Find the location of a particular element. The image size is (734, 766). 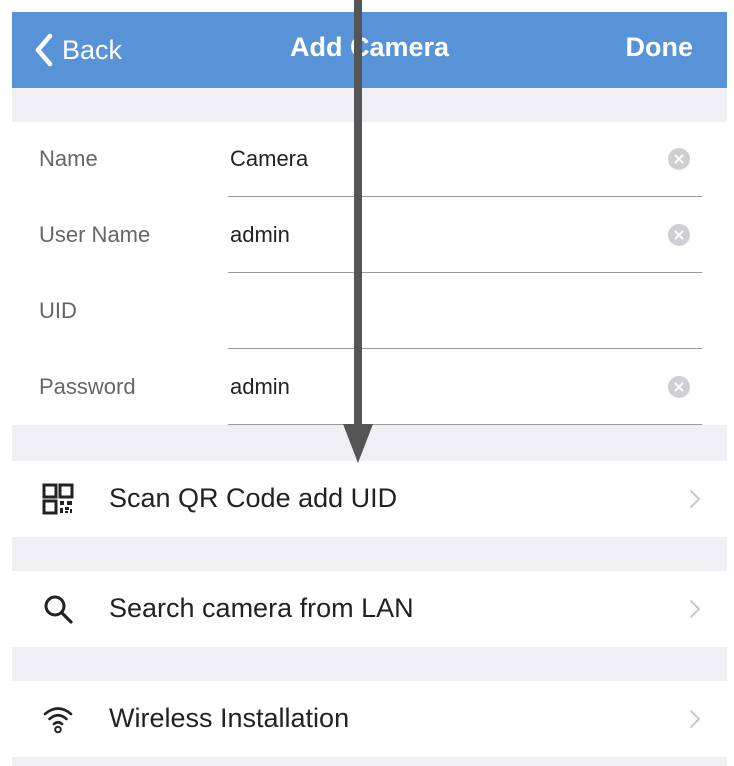

scan-qr-code-label: Scan QR Code add UID is located at coordinates (253, 498).